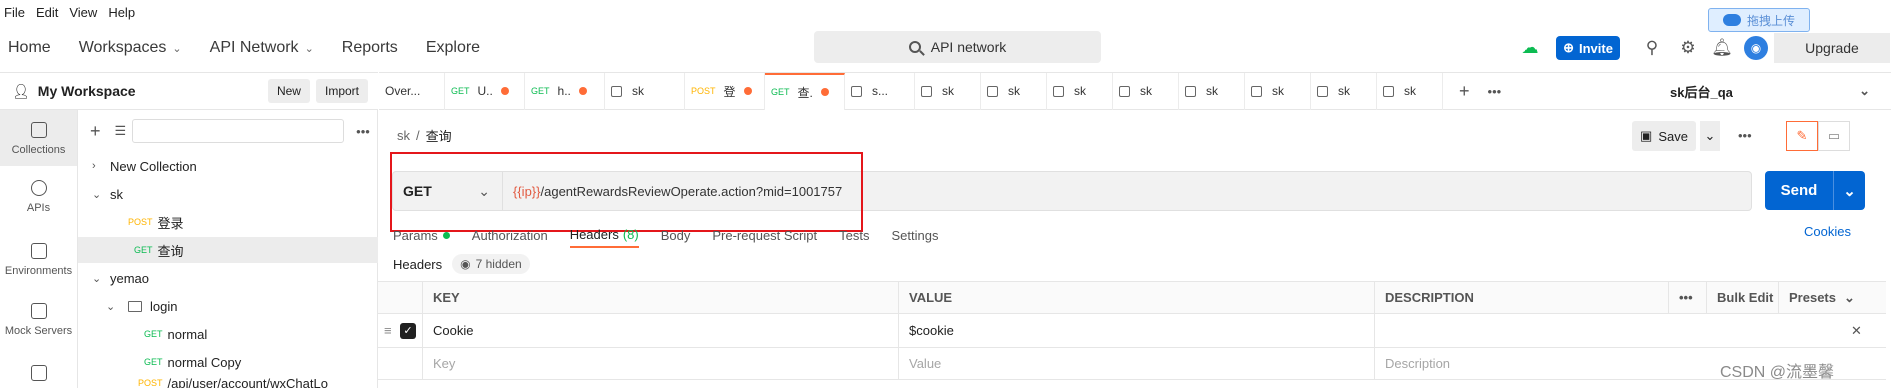 The image size is (1891, 388). I want to click on unsaved-dot, so click(582, 91).